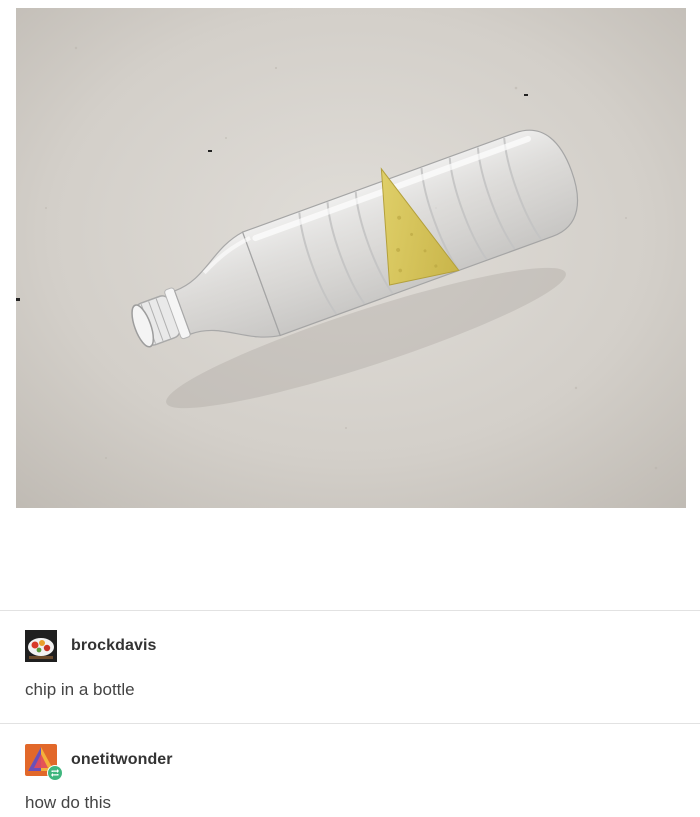 This screenshot has width=700, height=817. What do you see at coordinates (55, 773) in the screenshot?
I see `reblog-icon` at bounding box center [55, 773].